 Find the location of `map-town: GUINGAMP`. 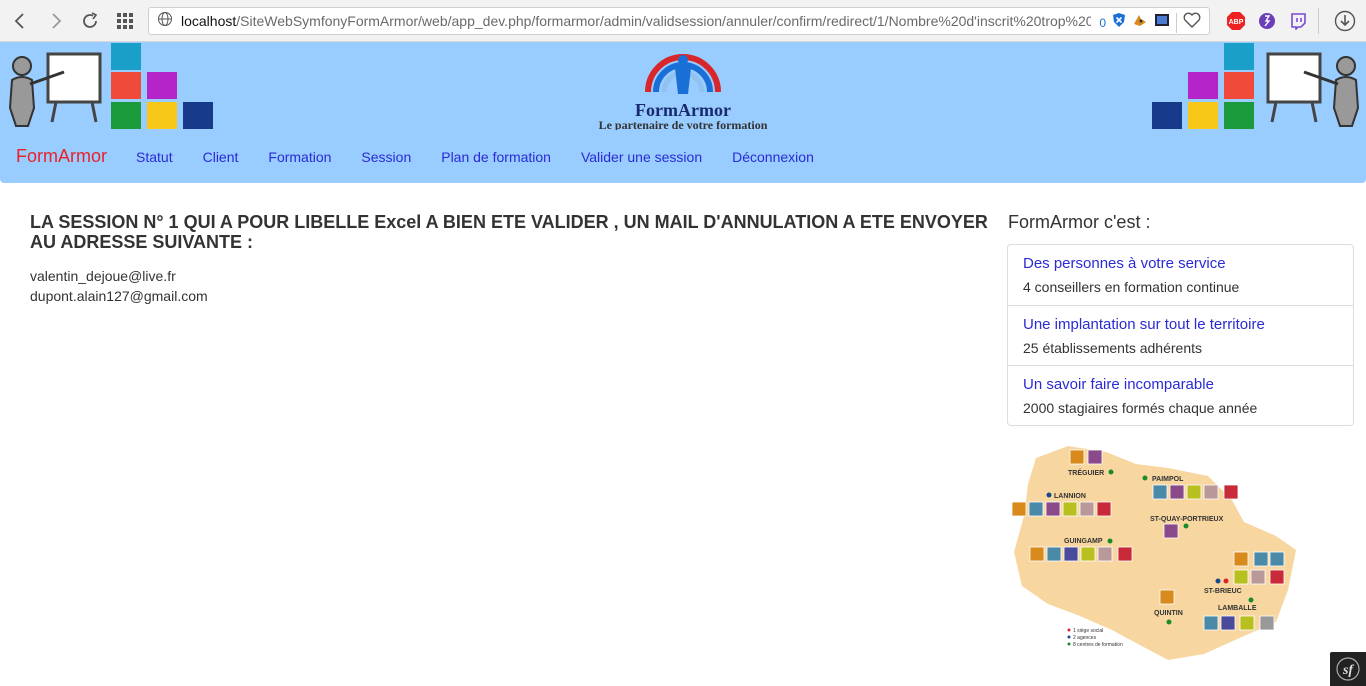

map-town: GUINGAMP is located at coordinates (1083, 541).